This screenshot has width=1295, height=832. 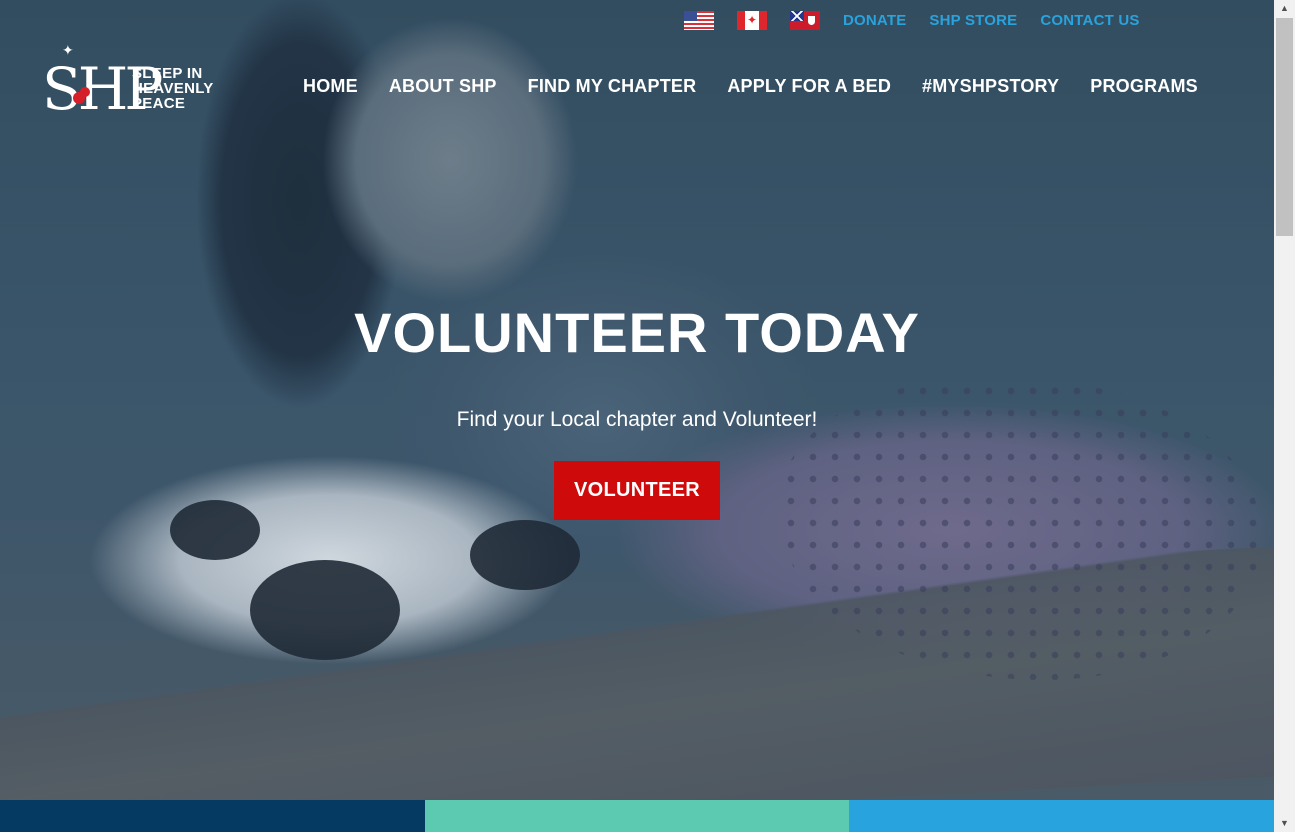 I want to click on scroll-down-arrow-icon: ▼, so click(x=1284, y=823).